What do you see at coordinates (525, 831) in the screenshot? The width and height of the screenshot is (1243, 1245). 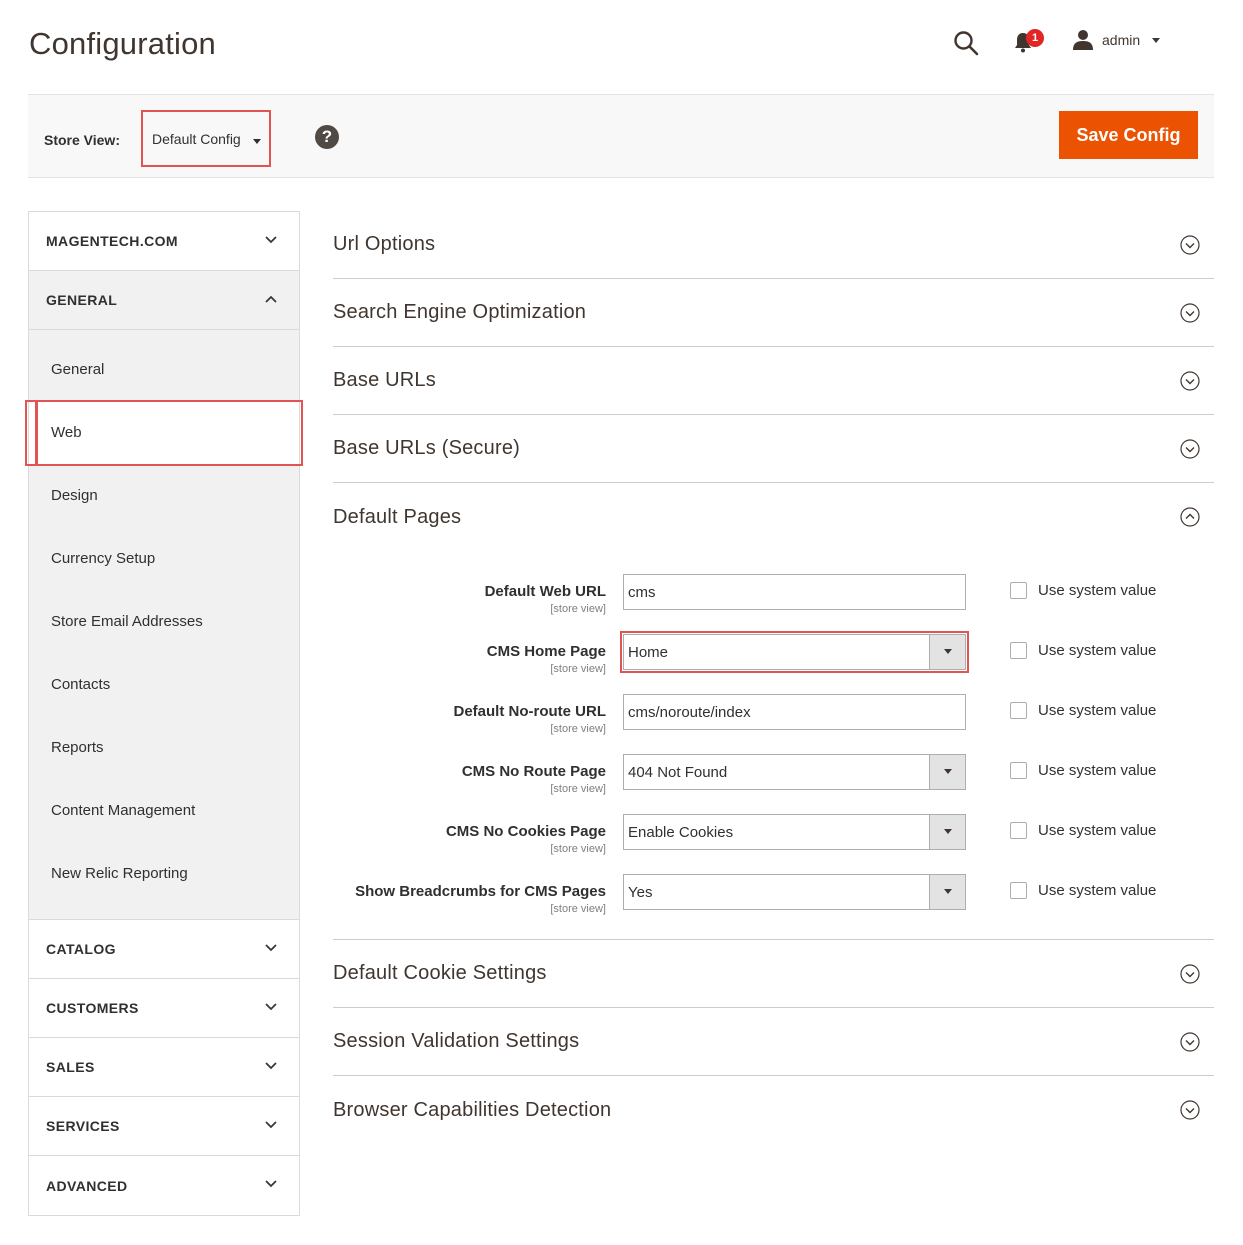 I see `field-label: CMS No Cookies Page` at bounding box center [525, 831].